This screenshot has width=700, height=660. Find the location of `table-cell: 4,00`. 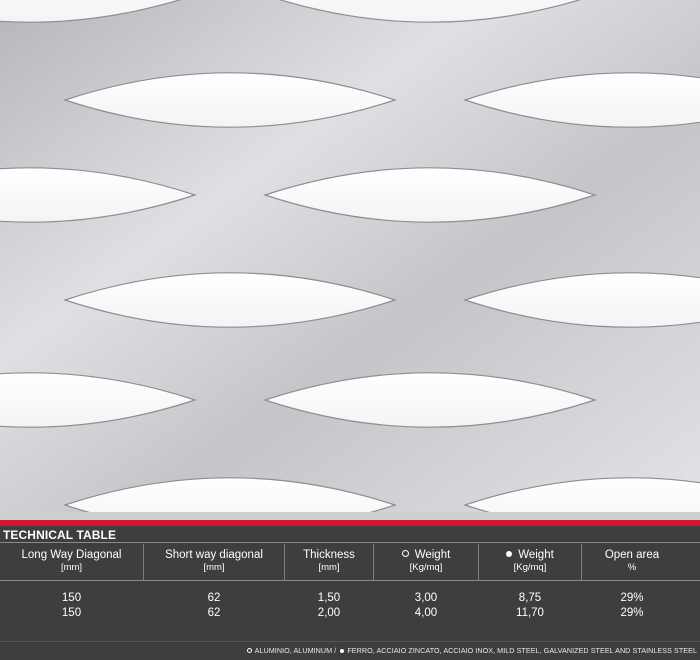

table-cell: 4,00 is located at coordinates (426, 613).